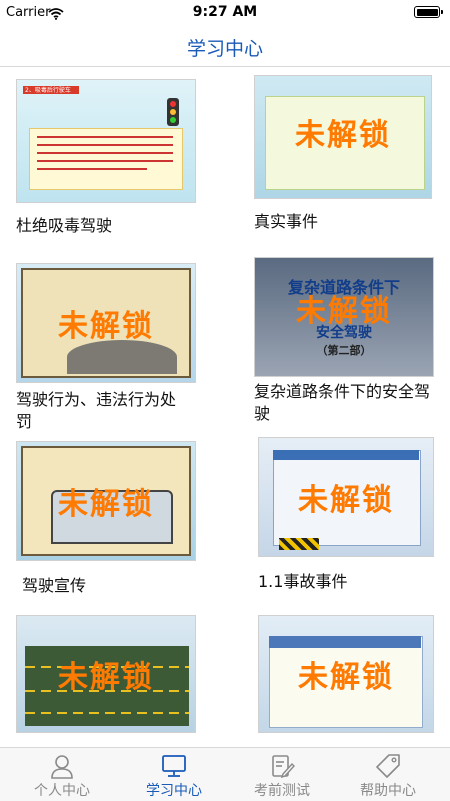 This screenshot has height=801, width=450. What do you see at coordinates (54, 585) in the screenshot?
I see `course-title: 驾驶宣传` at bounding box center [54, 585].